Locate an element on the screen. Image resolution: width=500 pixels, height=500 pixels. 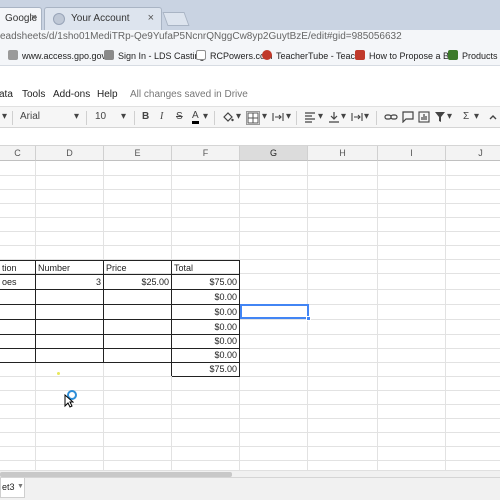
table-cell: $75.00 is located at coordinates (205, 282).